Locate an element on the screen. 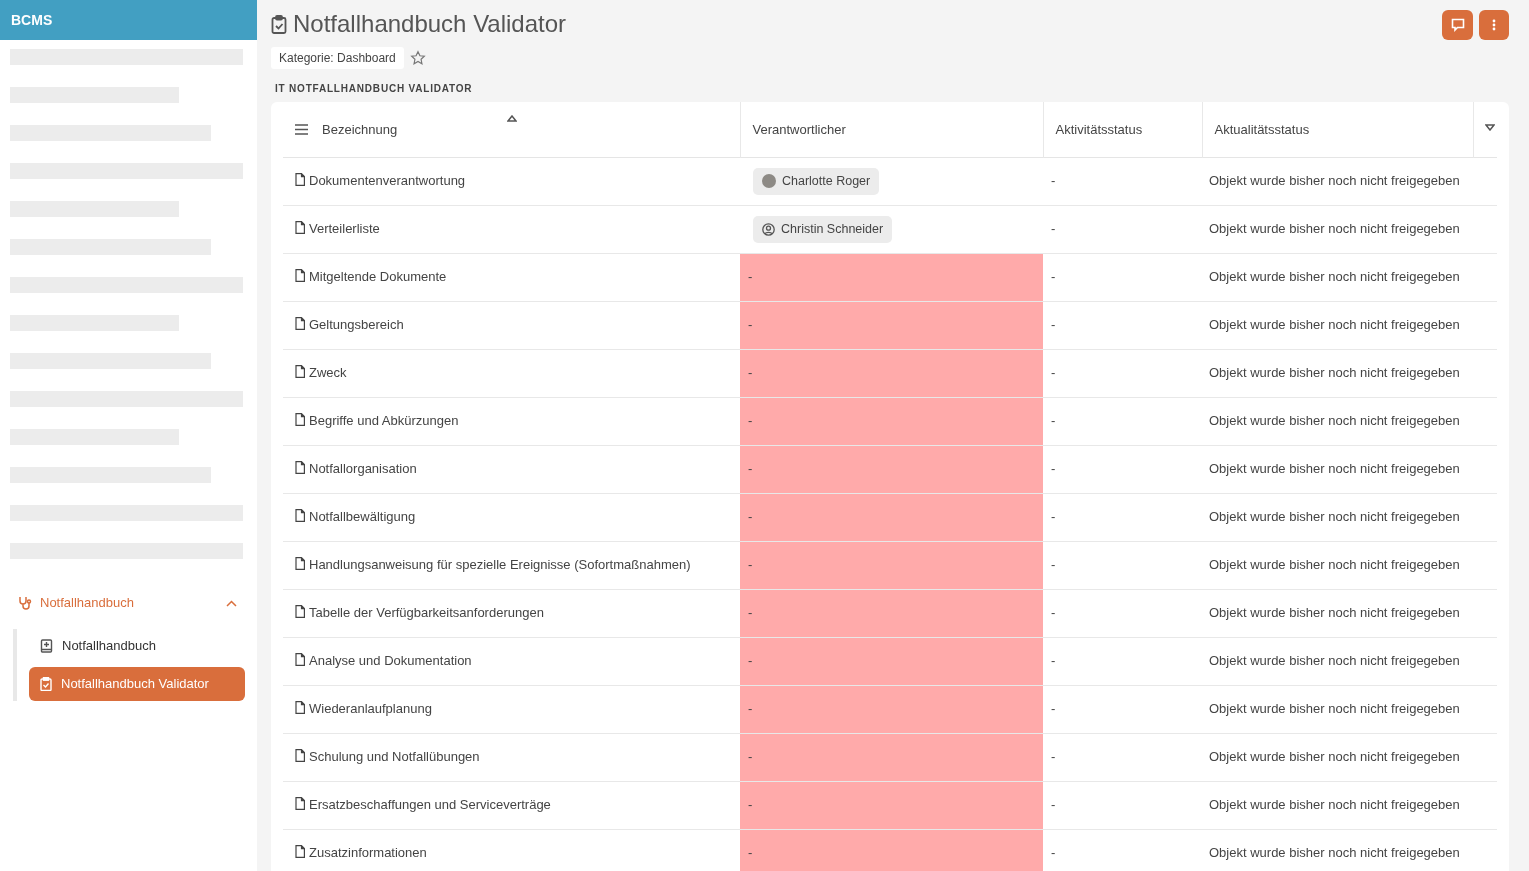 The height and width of the screenshot is (871, 1529). table-cell: Wiederanlaufplanung is located at coordinates (511, 709).